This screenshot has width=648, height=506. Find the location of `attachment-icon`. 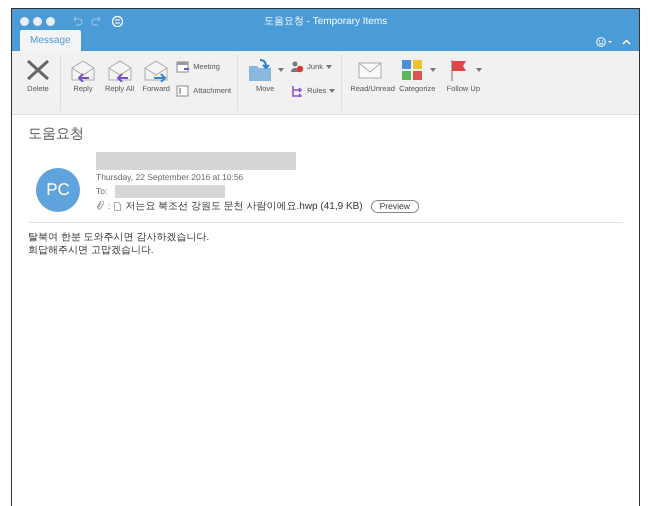

attachment-icon is located at coordinates (183, 91).